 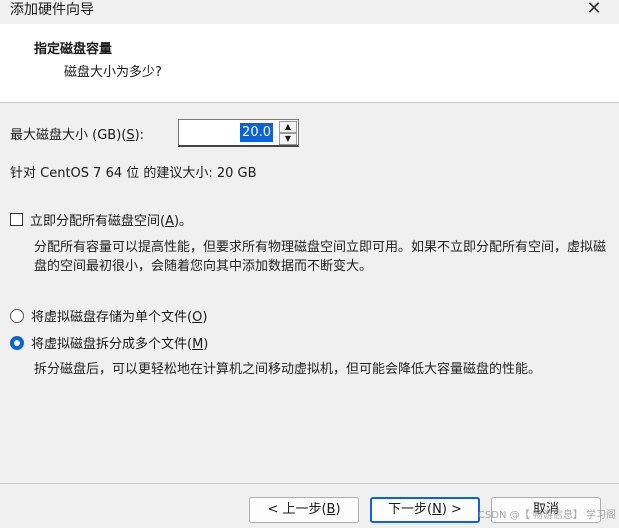 I want to click on allocate-now-option: 立即分配所有磁盘空间(A)。, so click(x=101, y=219).